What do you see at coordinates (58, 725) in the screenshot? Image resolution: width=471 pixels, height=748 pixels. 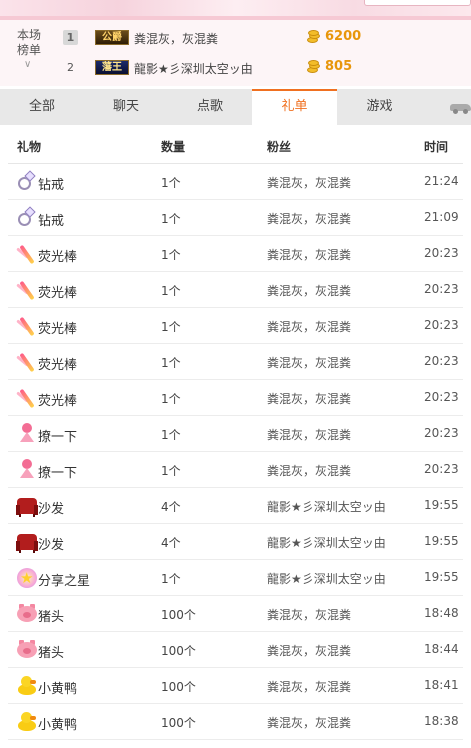 I see `gift-name: 小黄鸭` at bounding box center [58, 725].